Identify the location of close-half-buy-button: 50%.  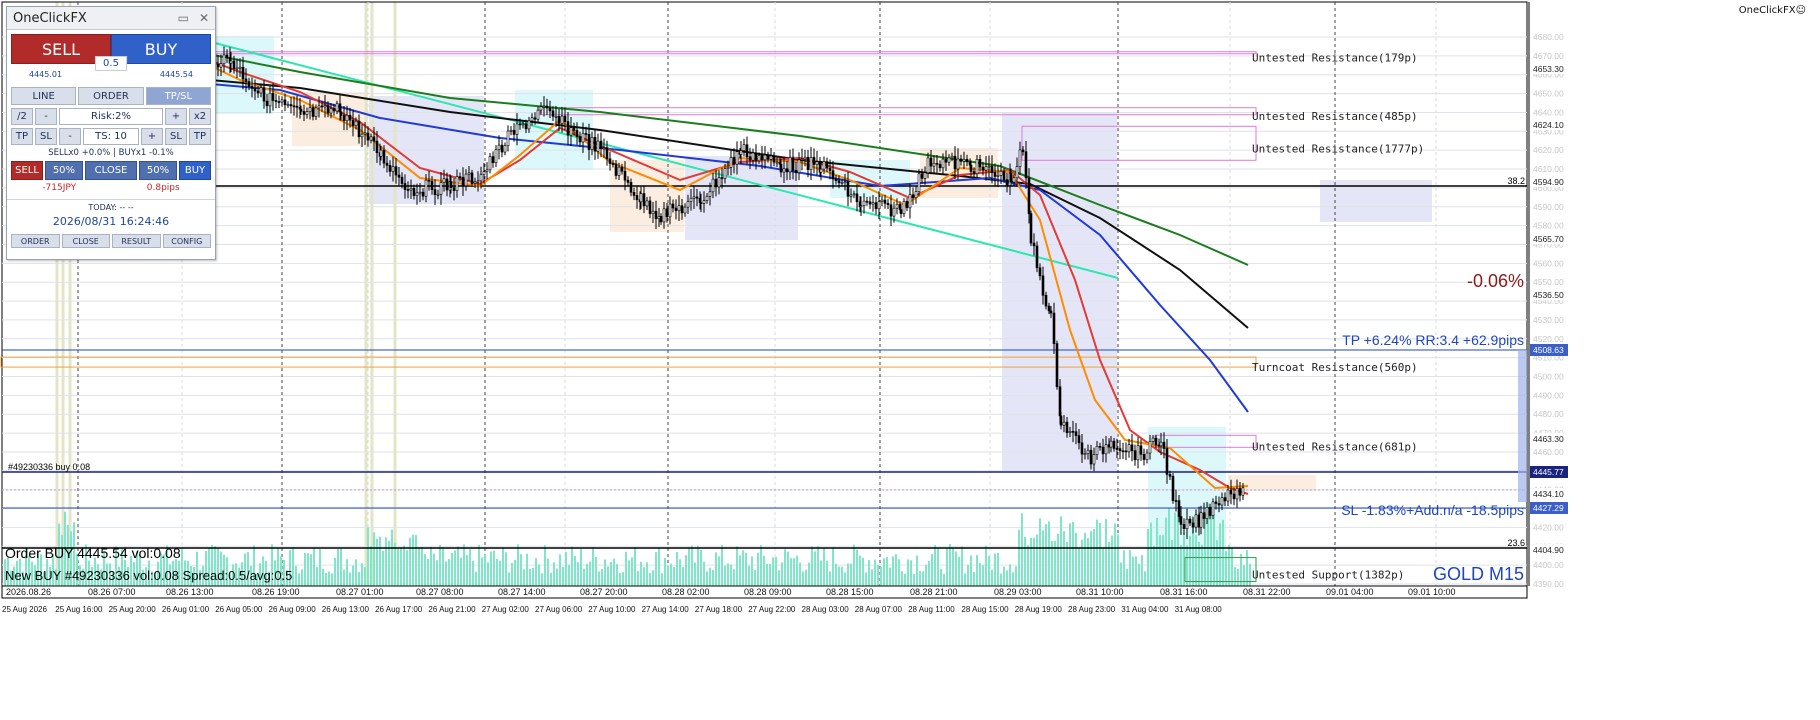
(158, 170).